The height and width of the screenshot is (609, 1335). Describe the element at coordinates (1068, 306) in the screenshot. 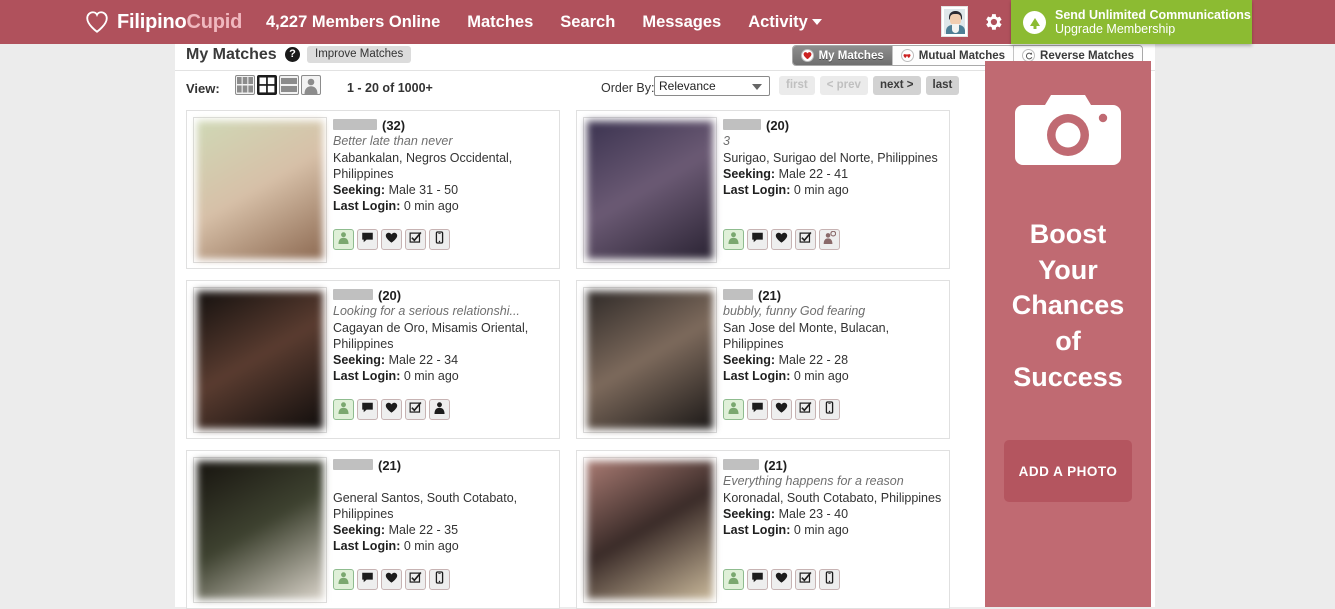

I see `promo-headline: Boost Your Chances of Success` at that location.